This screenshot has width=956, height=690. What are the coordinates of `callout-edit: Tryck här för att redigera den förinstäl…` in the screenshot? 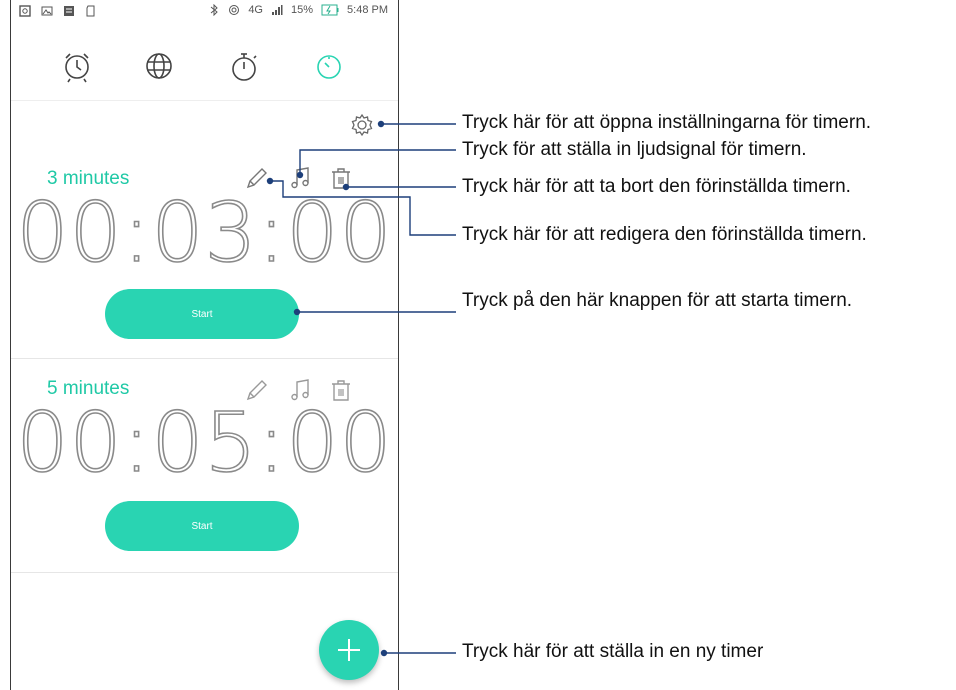 It's located at (664, 234).